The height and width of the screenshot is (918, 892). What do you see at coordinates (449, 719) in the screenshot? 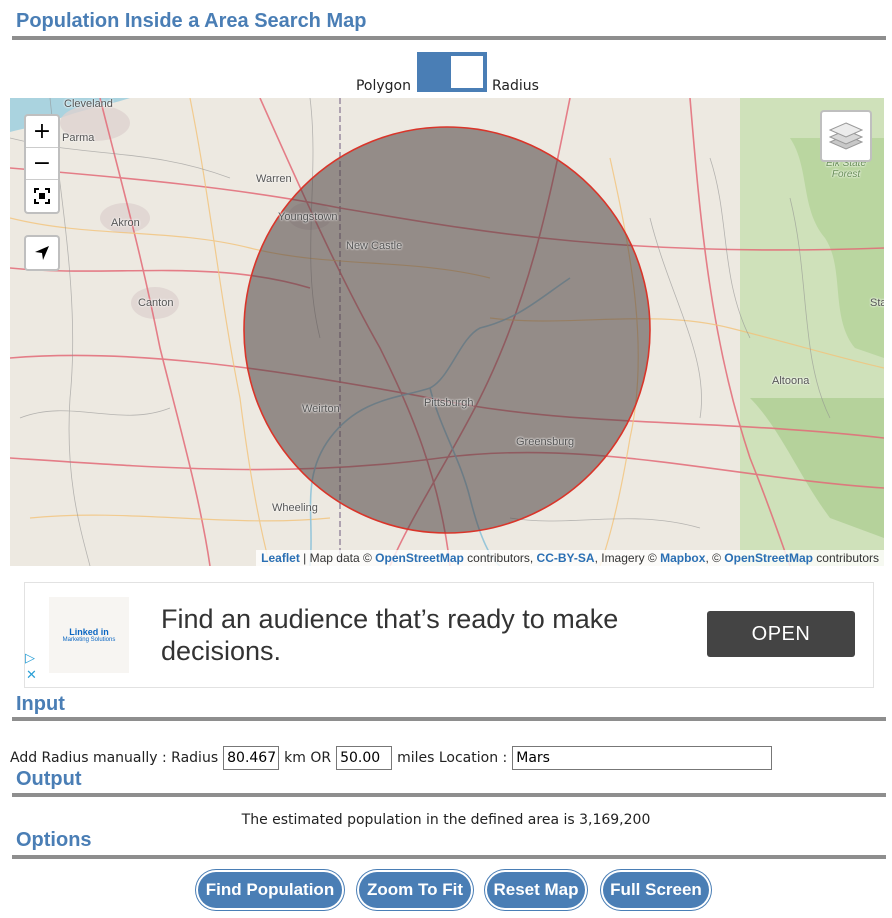
I see `input-divider` at bounding box center [449, 719].